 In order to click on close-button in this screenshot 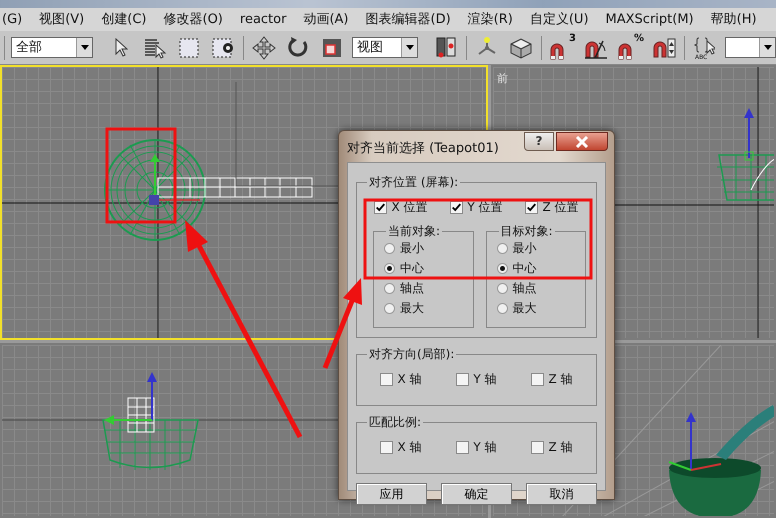, I will do `click(582, 141)`.